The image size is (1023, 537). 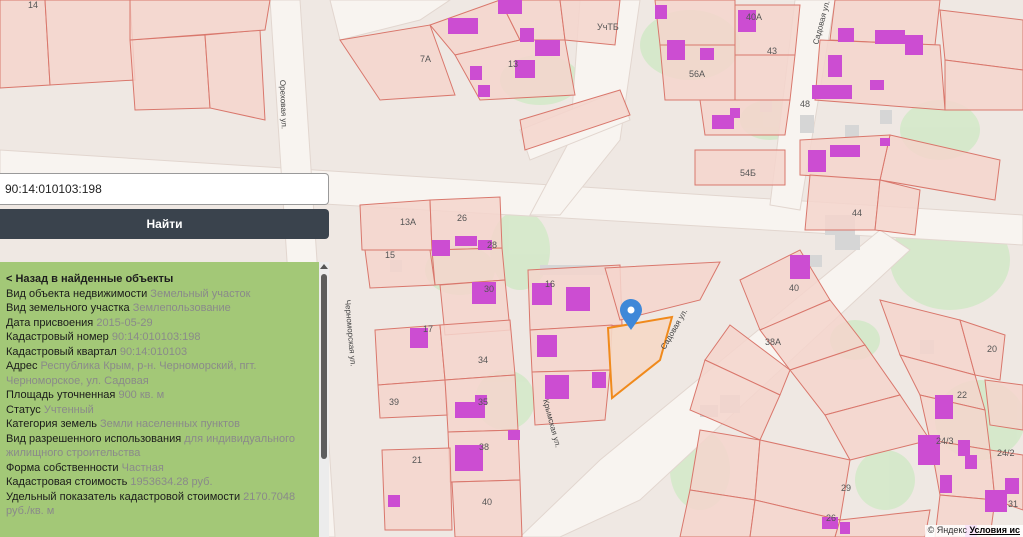 What do you see at coordinates (158, 410) in the screenshot?
I see `info-row: Статус Учтенный` at bounding box center [158, 410].